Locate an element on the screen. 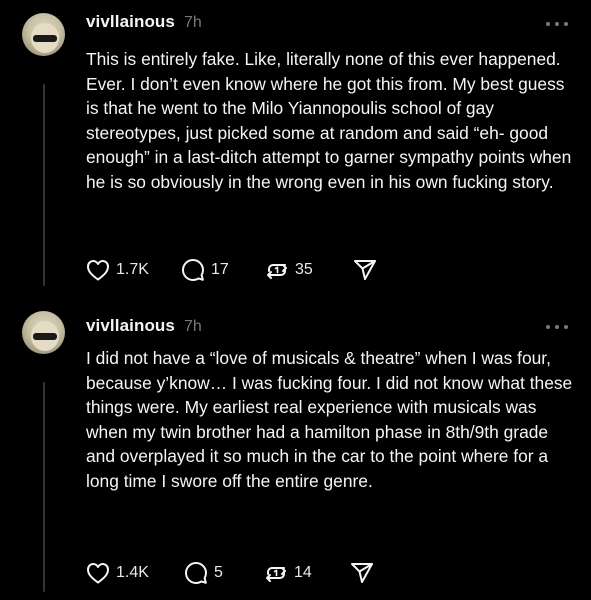  like-count: 1.4K is located at coordinates (132, 572).